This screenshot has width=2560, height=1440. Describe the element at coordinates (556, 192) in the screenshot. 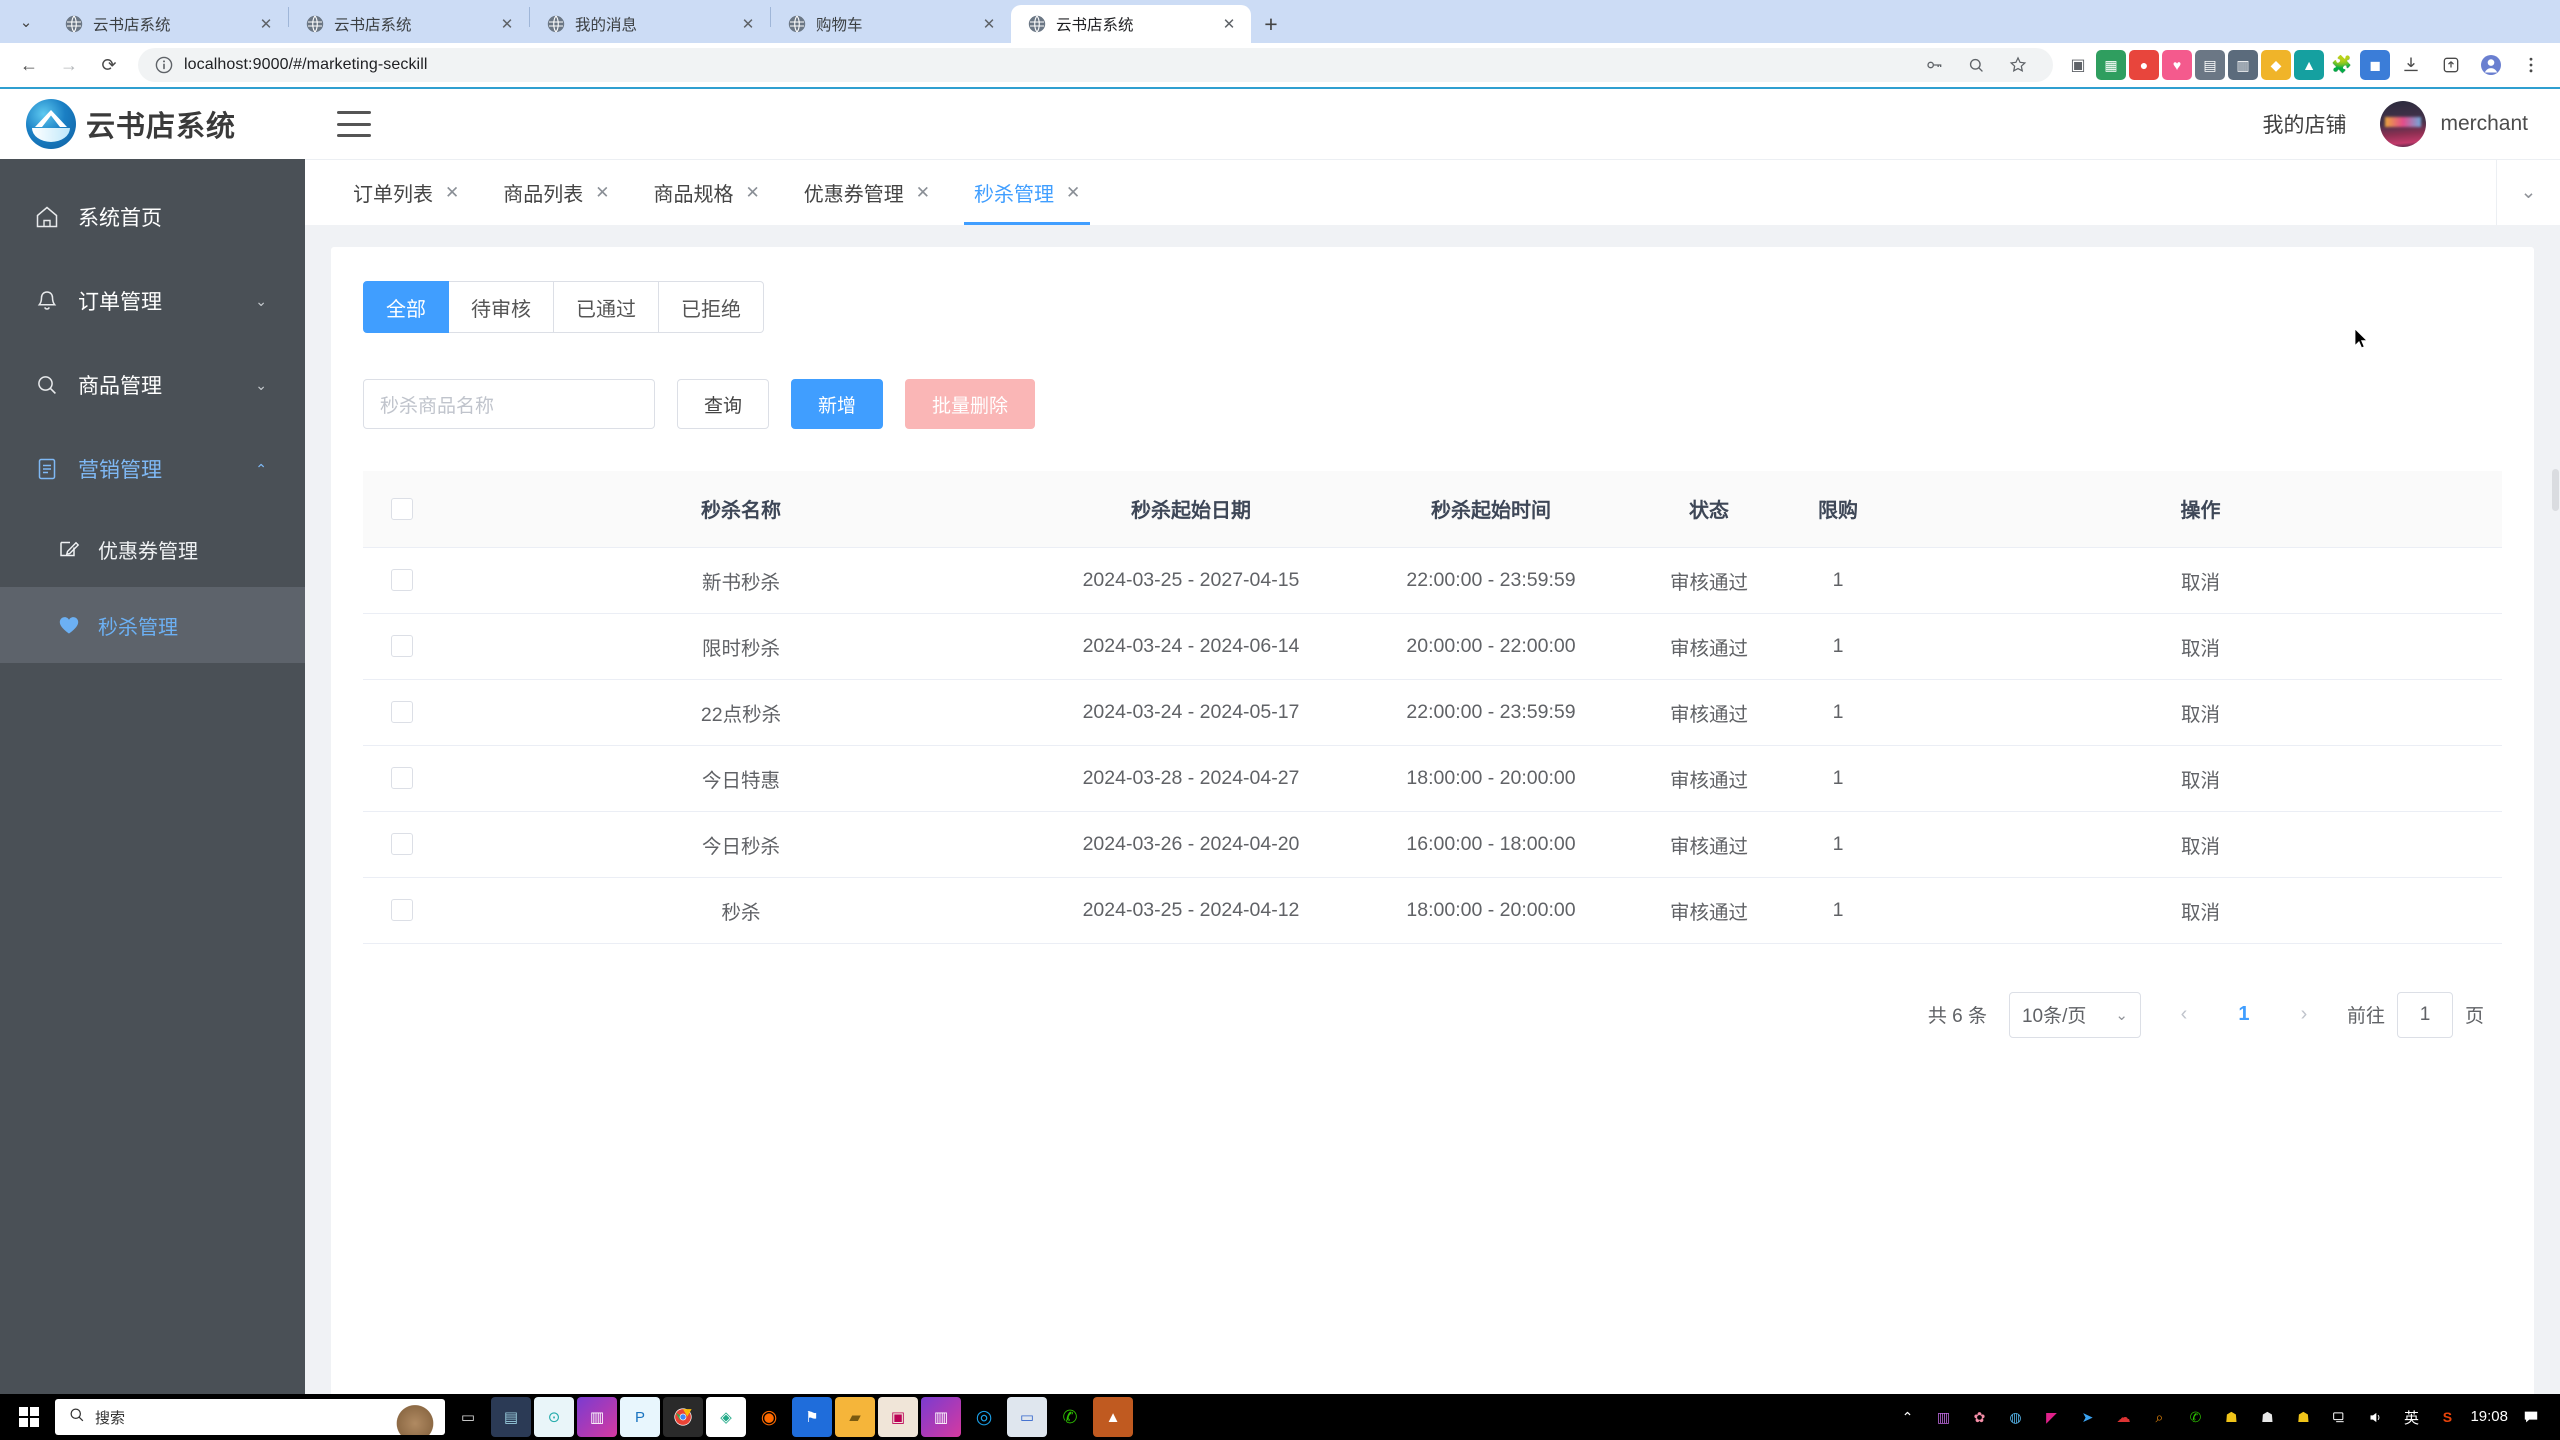

I see `tab-product-list: 商品列表 ✕` at that location.